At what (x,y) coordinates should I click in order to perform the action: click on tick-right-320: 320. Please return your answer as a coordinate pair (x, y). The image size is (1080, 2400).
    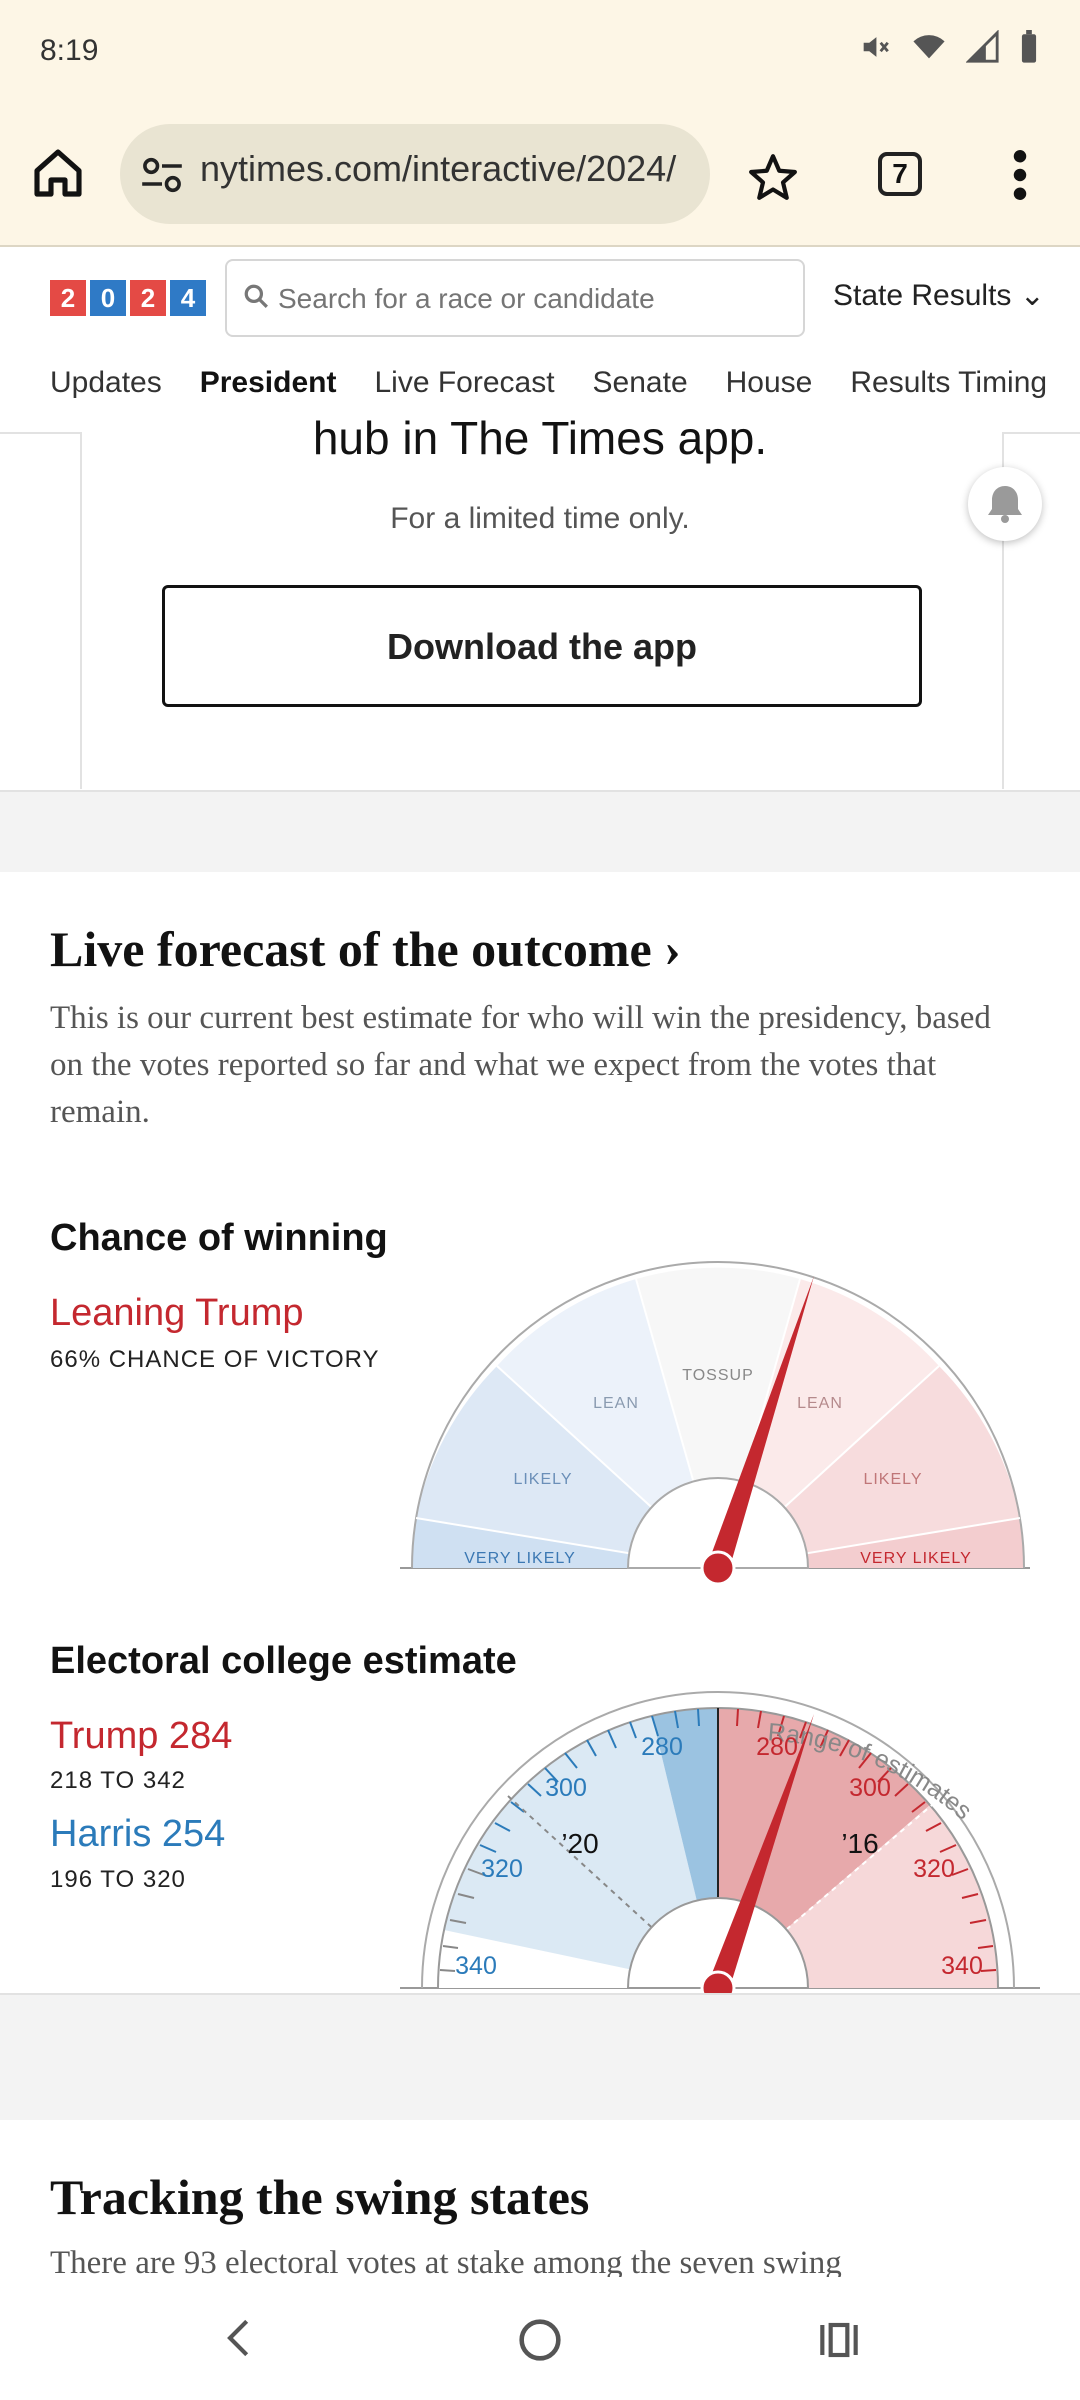
    Looking at the image, I should click on (934, 1869).